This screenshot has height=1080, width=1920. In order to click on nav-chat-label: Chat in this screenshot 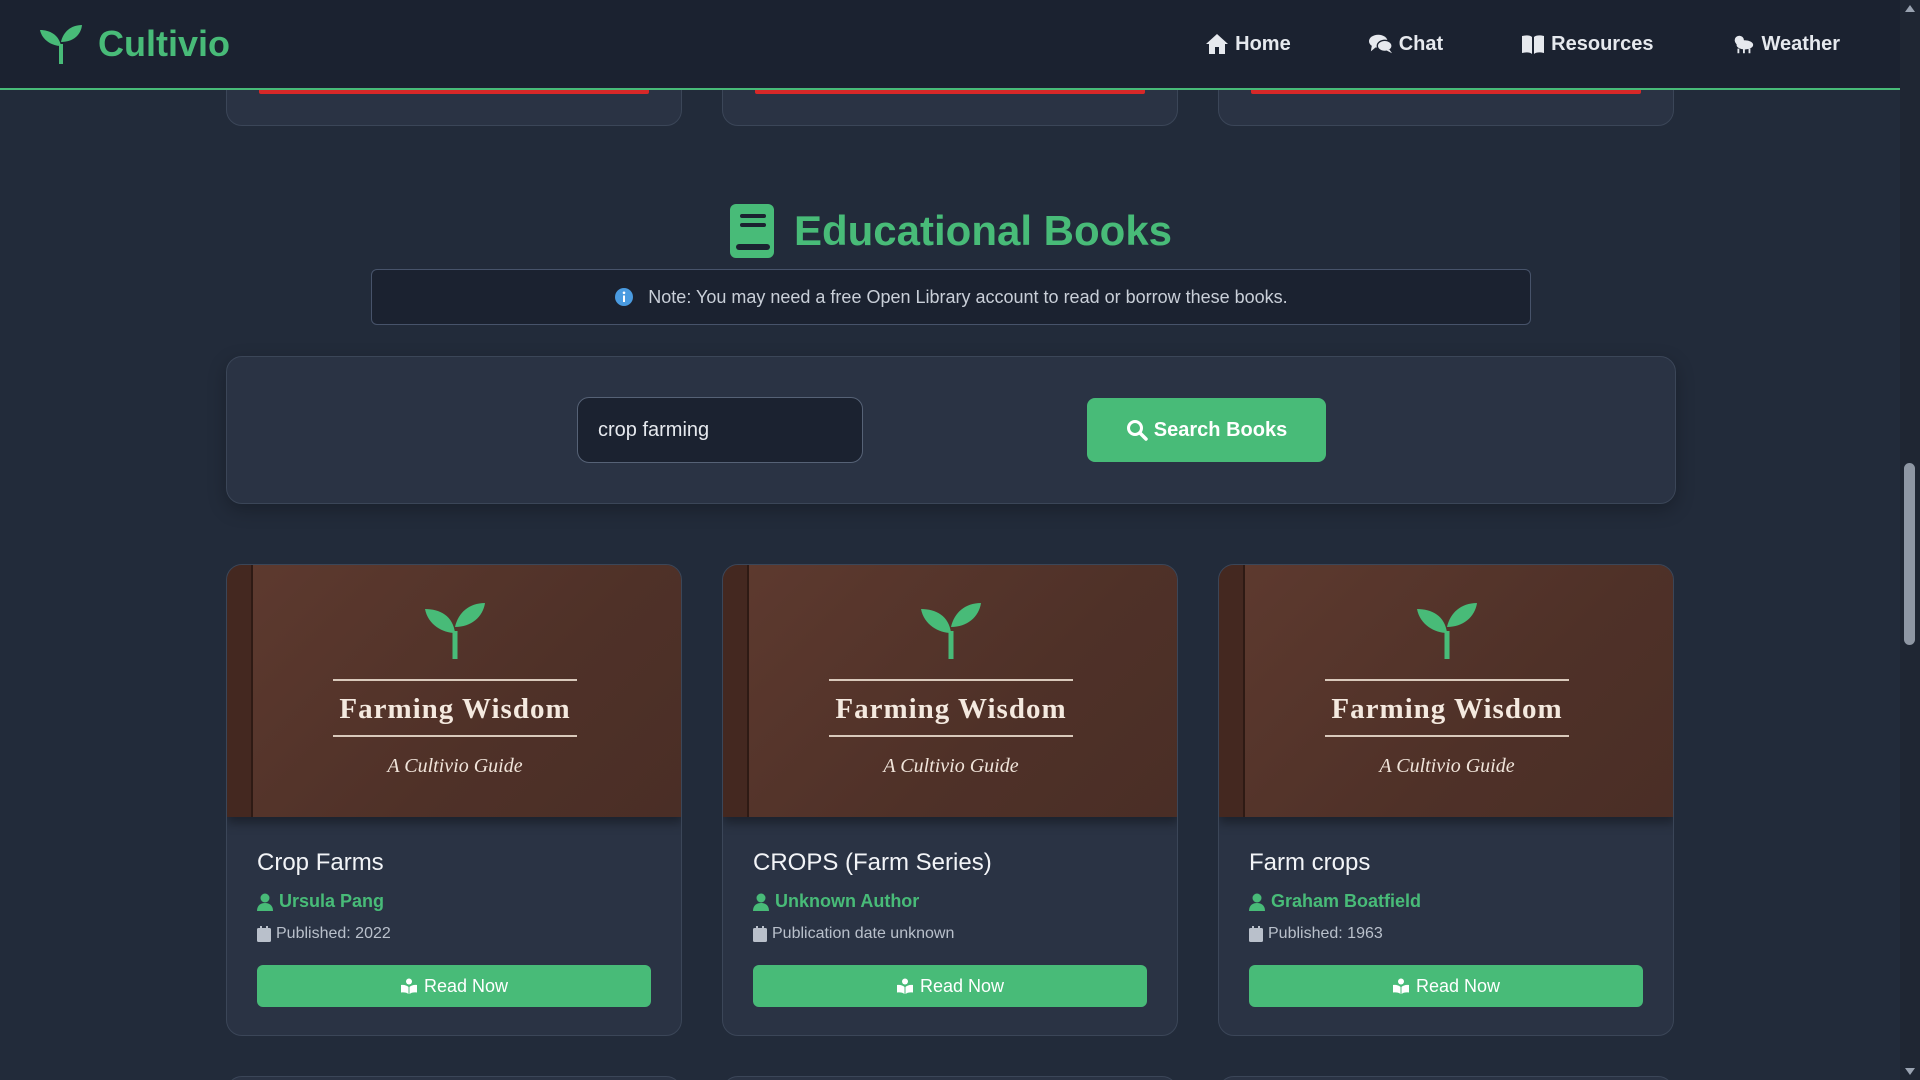, I will do `click(1421, 43)`.